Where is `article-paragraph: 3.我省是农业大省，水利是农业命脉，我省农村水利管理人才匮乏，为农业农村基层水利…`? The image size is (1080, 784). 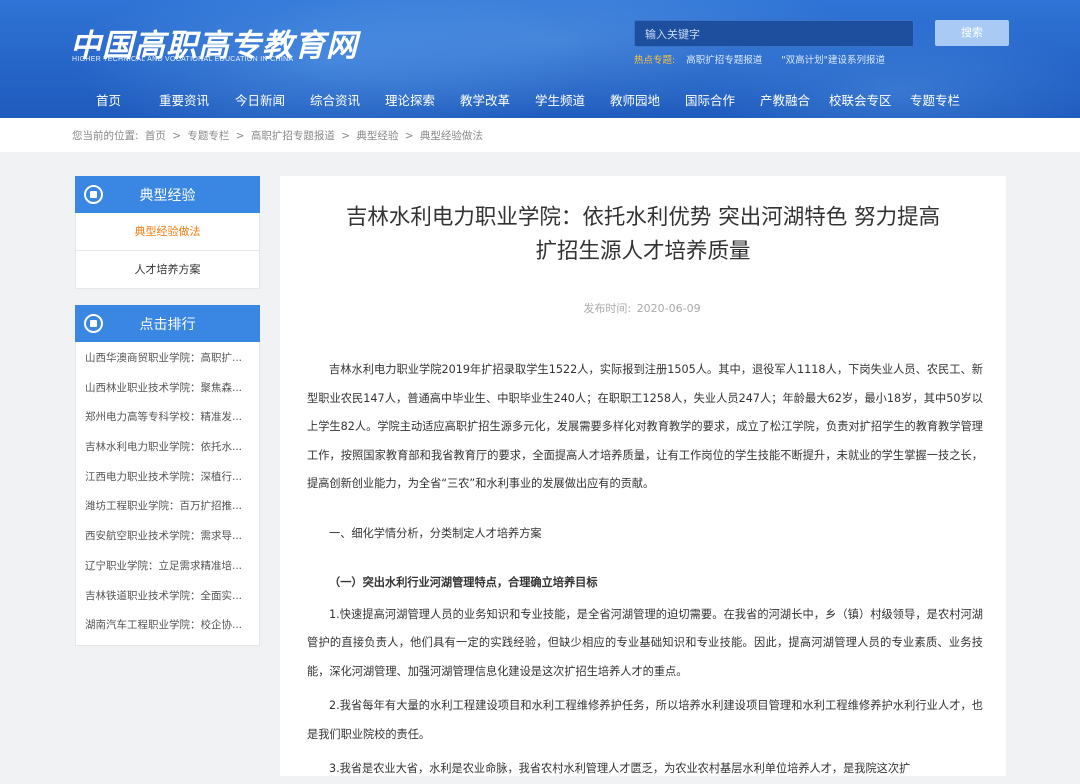
article-paragraph: 3.我省是农业大省，水利是农业命脉，我省农村水利管理人才匮乏，为农业农村基层水利… is located at coordinates (620, 768).